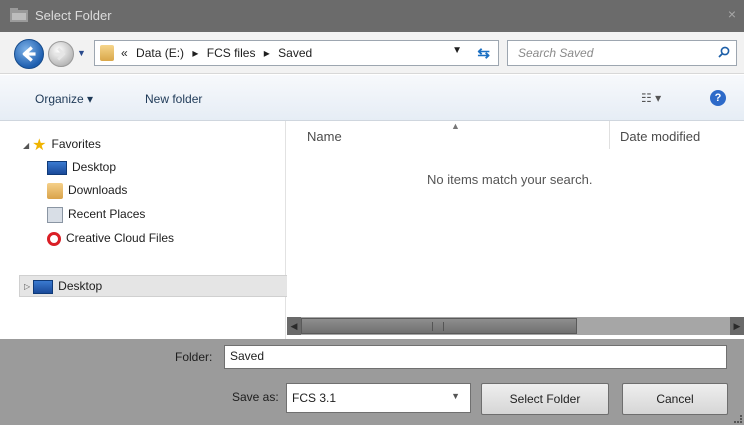 The width and height of the screenshot is (744, 425). What do you see at coordinates (622, 53) in the screenshot?
I see `search-input: Search Saved` at bounding box center [622, 53].